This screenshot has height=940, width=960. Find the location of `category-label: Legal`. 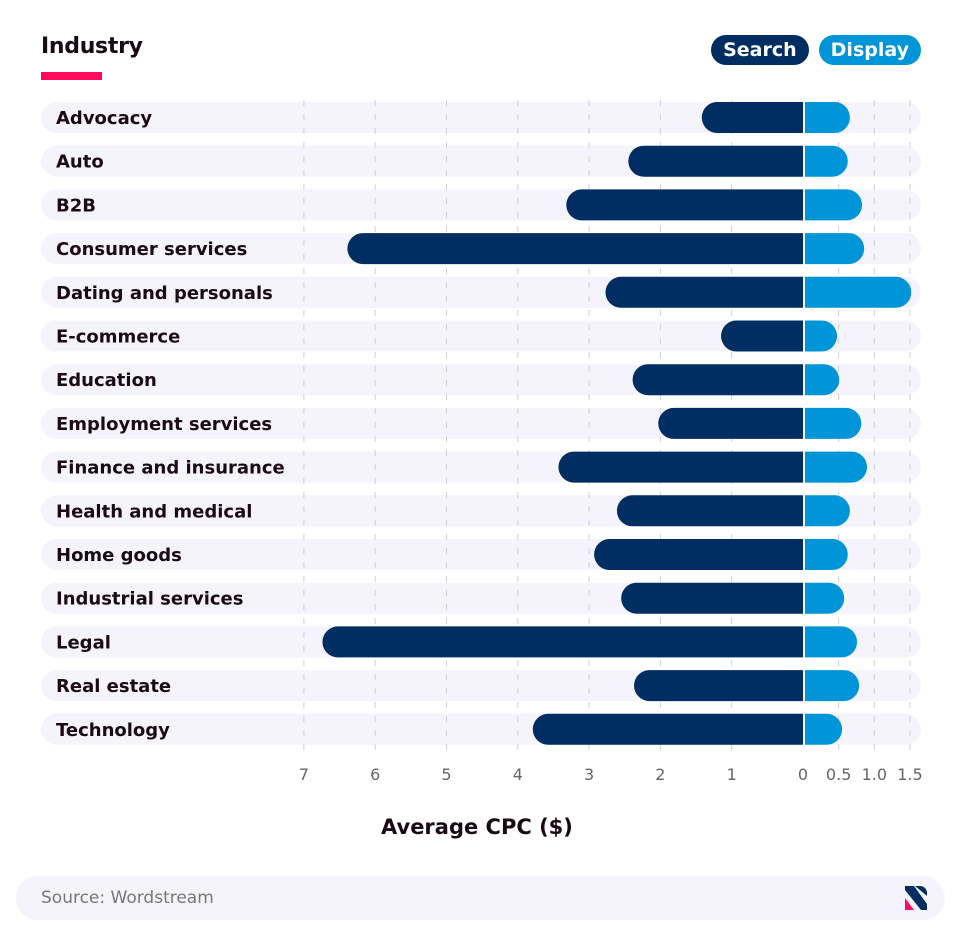

category-label: Legal is located at coordinates (83, 642).